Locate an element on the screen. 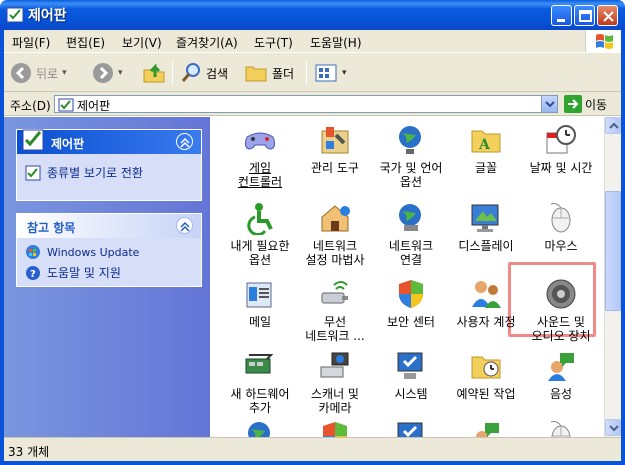 Image resolution: width=625 pixels, height=465 pixels. help-support-label: 도움말 및 지원 is located at coordinates (84, 273).